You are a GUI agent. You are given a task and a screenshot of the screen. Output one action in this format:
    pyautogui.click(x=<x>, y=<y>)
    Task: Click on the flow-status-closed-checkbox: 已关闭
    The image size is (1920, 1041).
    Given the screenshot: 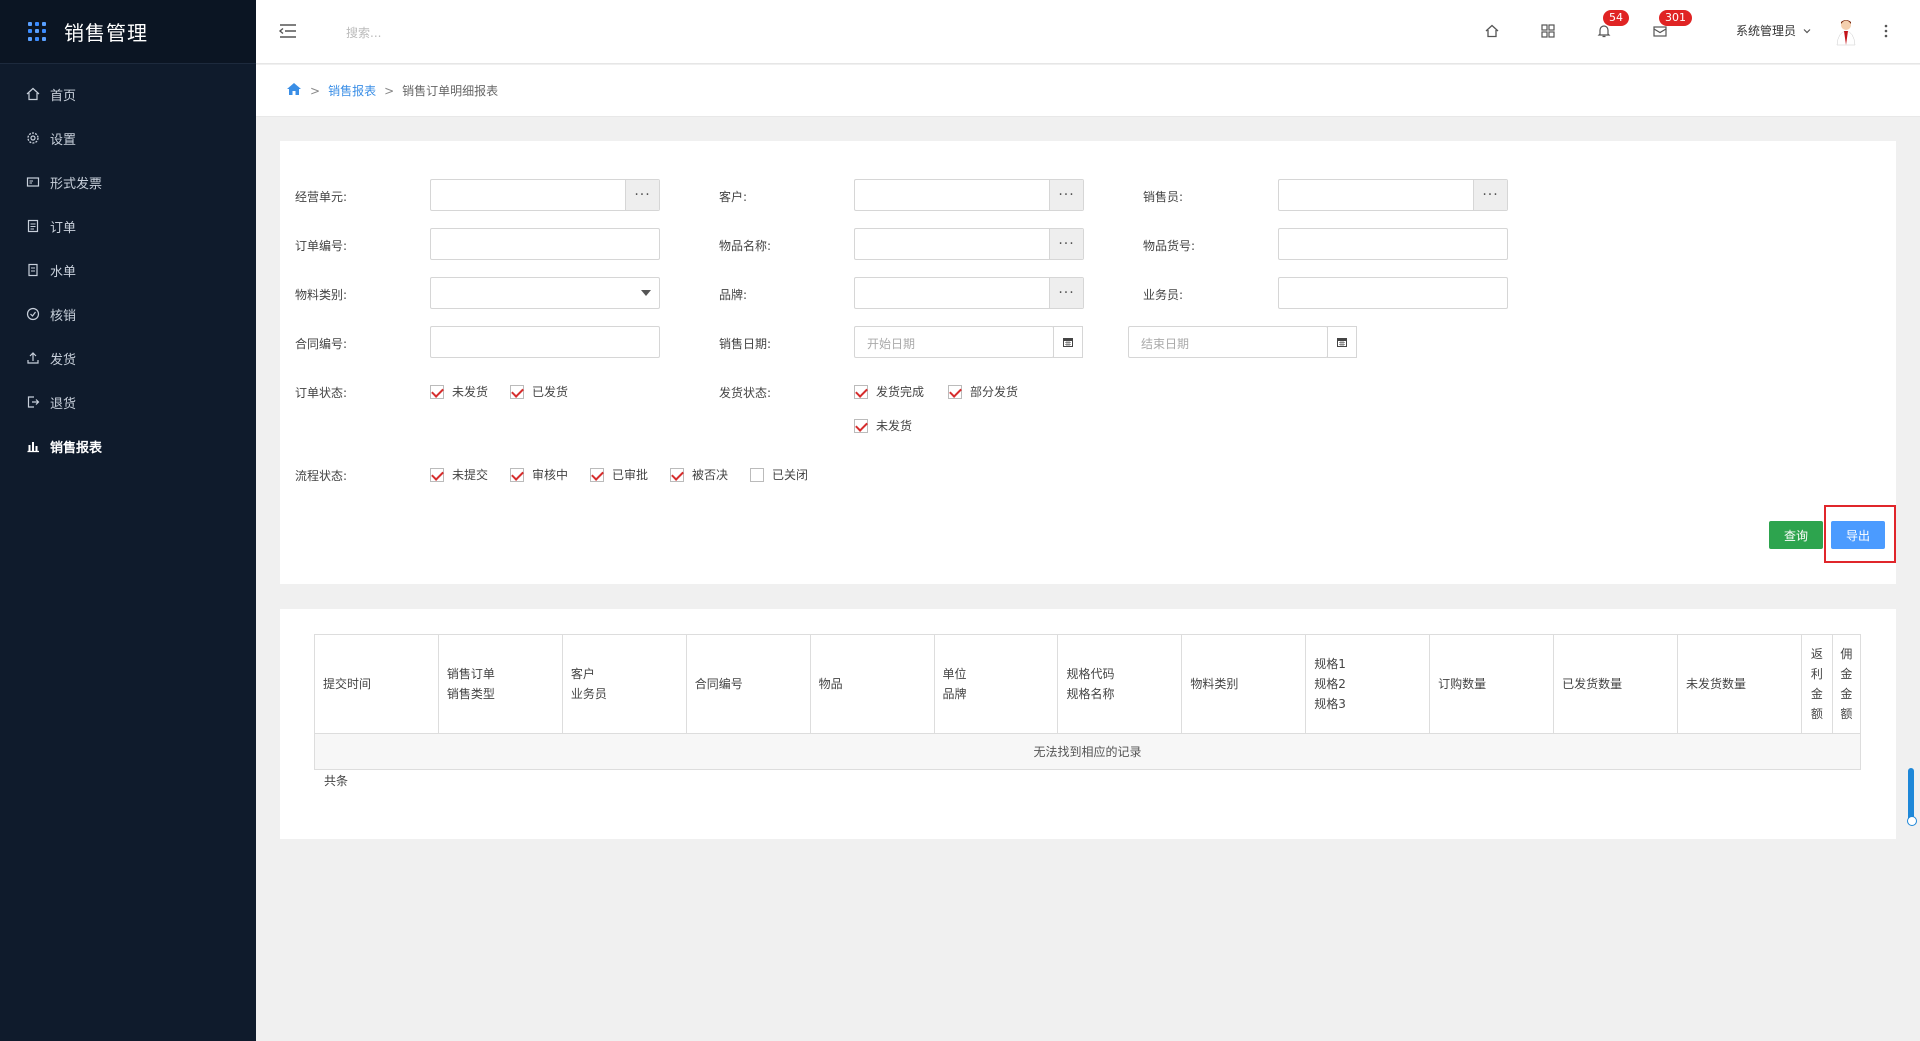 What is the action you would take?
    pyautogui.click(x=779, y=474)
    